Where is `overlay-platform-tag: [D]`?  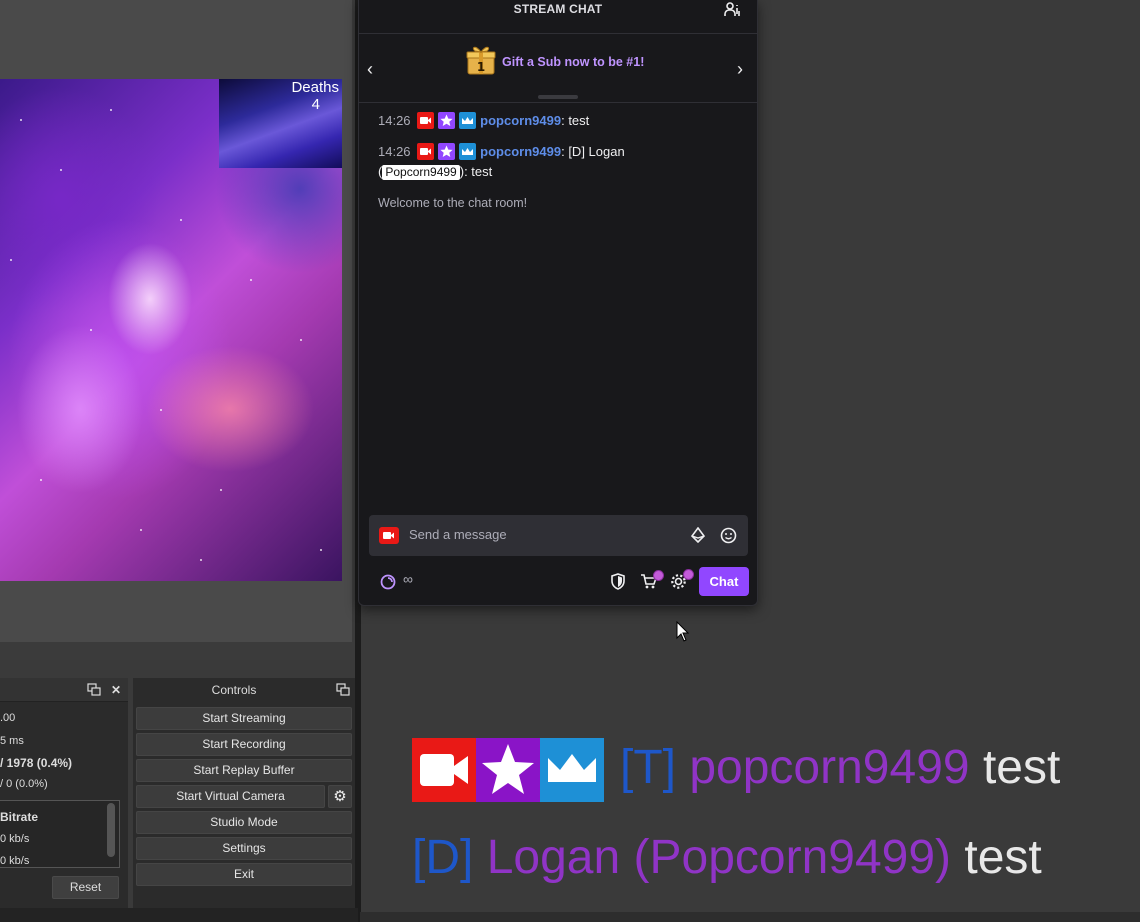 overlay-platform-tag: [D] is located at coordinates (443, 857).